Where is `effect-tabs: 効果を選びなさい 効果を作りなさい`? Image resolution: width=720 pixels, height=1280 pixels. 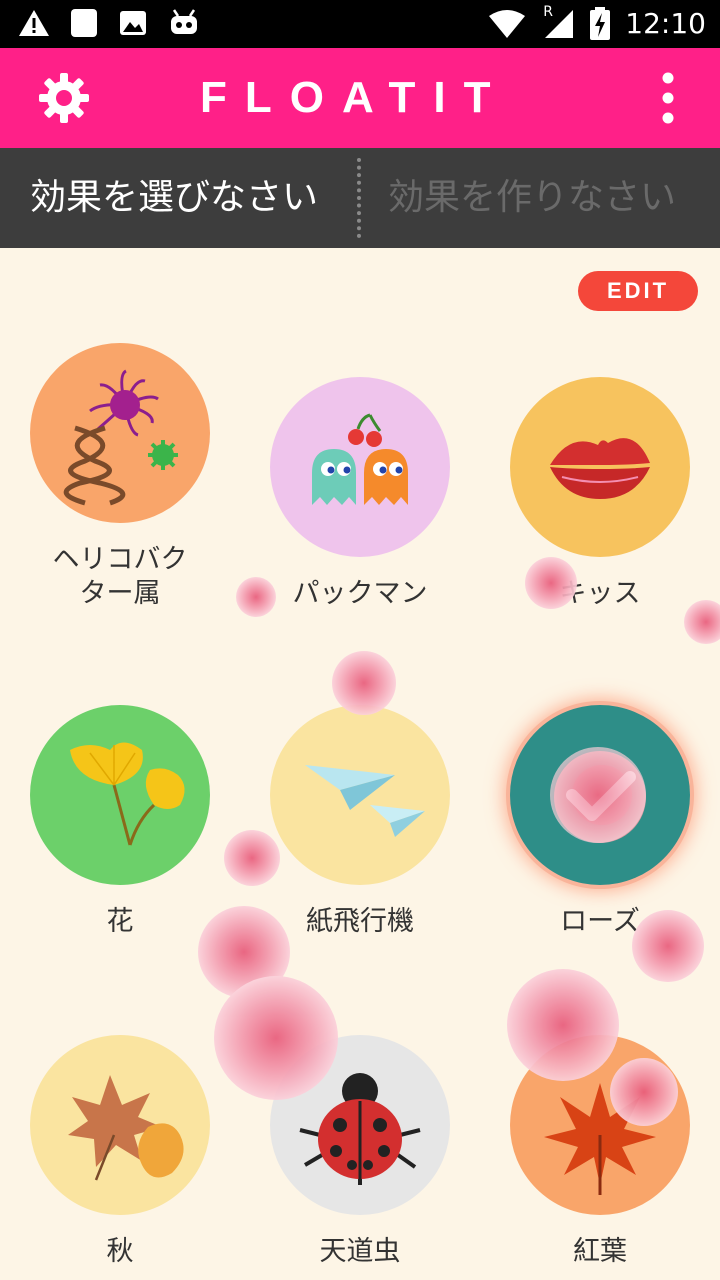
effect-tabs: 効果を選びなさい 効果を作りなさい is located at coordinates (360, 198).